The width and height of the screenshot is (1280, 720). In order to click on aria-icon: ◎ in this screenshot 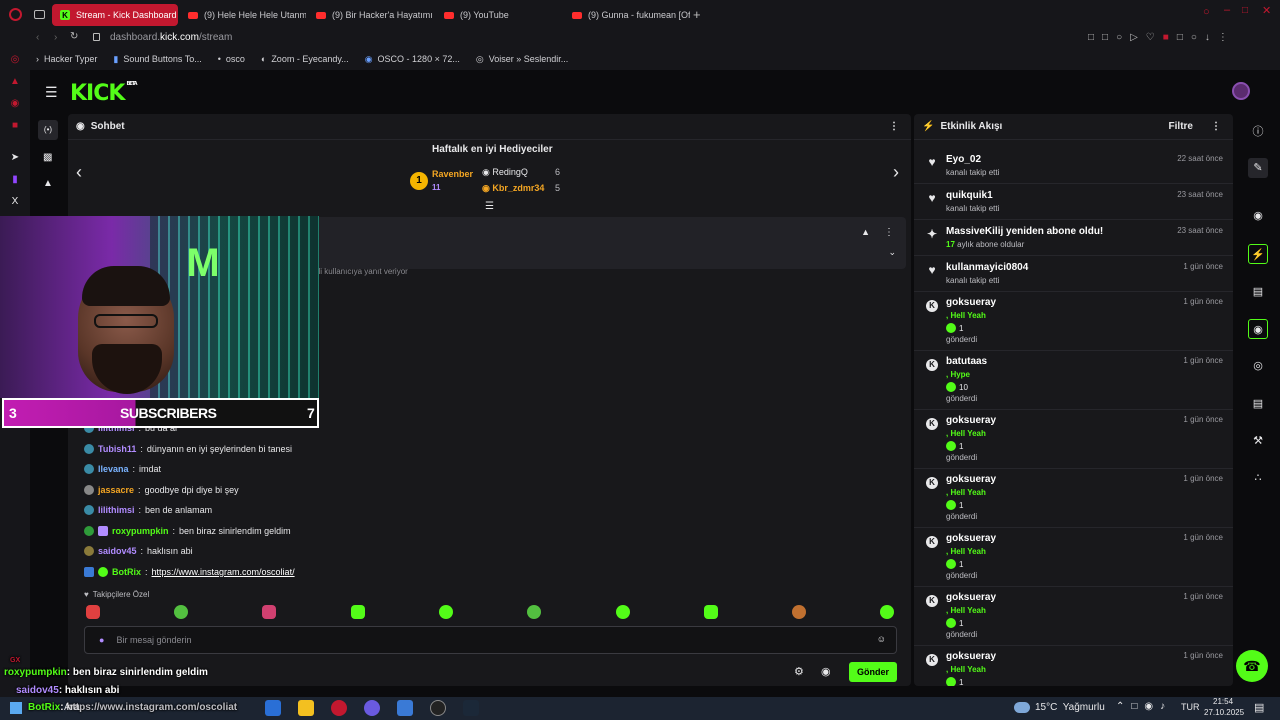, I will do `click(15, 60)`.